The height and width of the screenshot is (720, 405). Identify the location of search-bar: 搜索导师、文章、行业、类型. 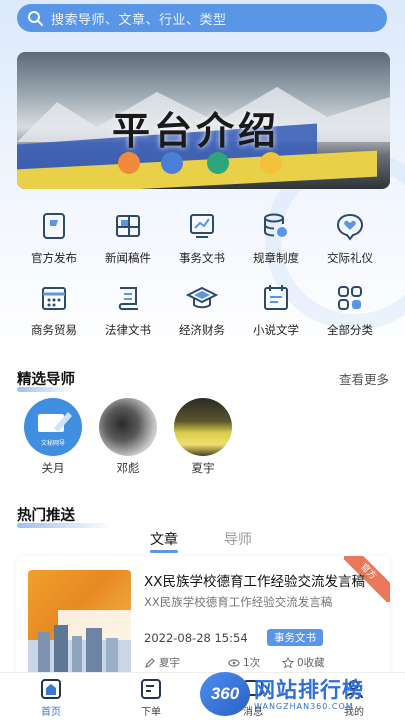
(202, 18).